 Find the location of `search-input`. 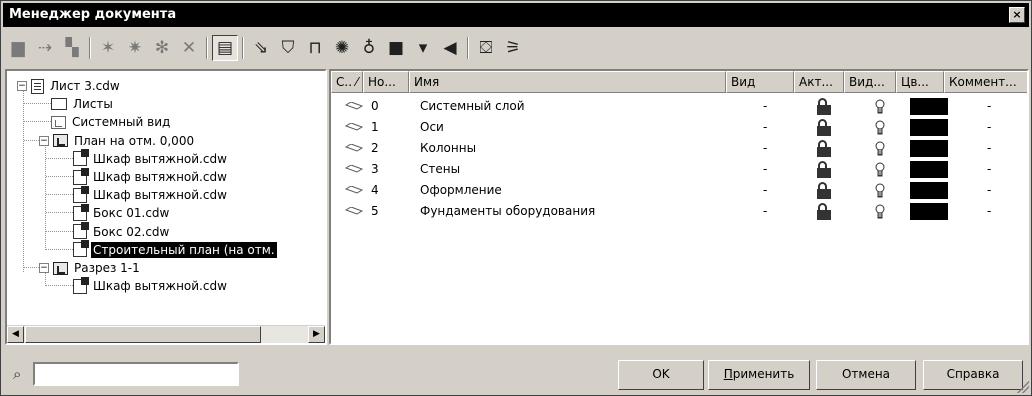

search-input is located at coordinates (136, 374).